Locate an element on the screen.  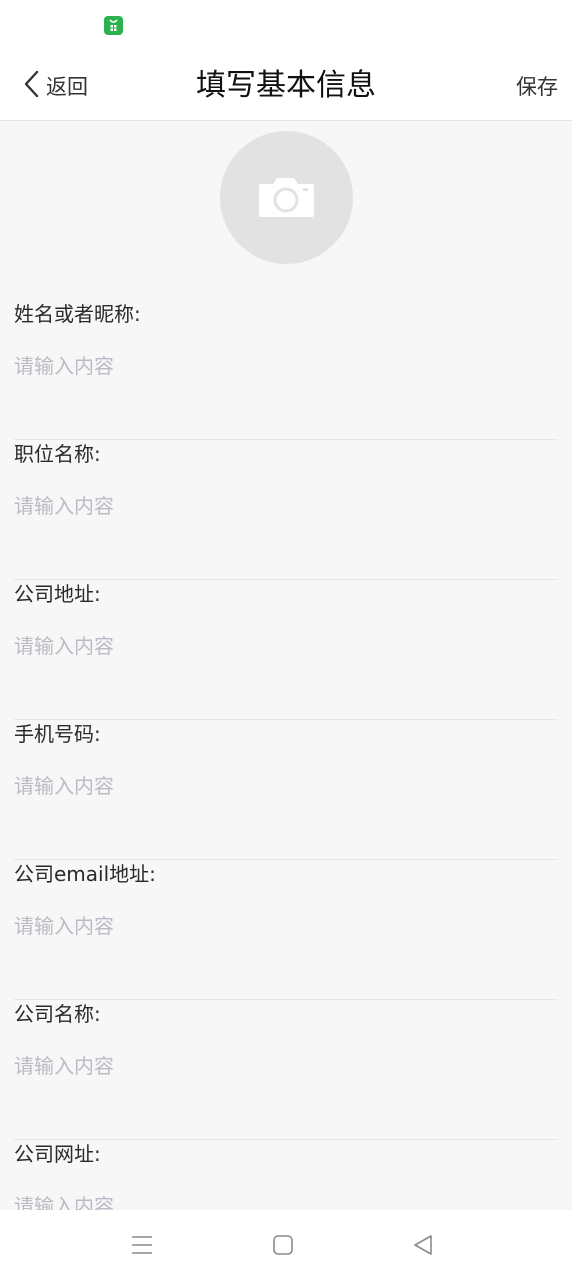
field-label: 职位名称: is located at coordinates (57, 454).